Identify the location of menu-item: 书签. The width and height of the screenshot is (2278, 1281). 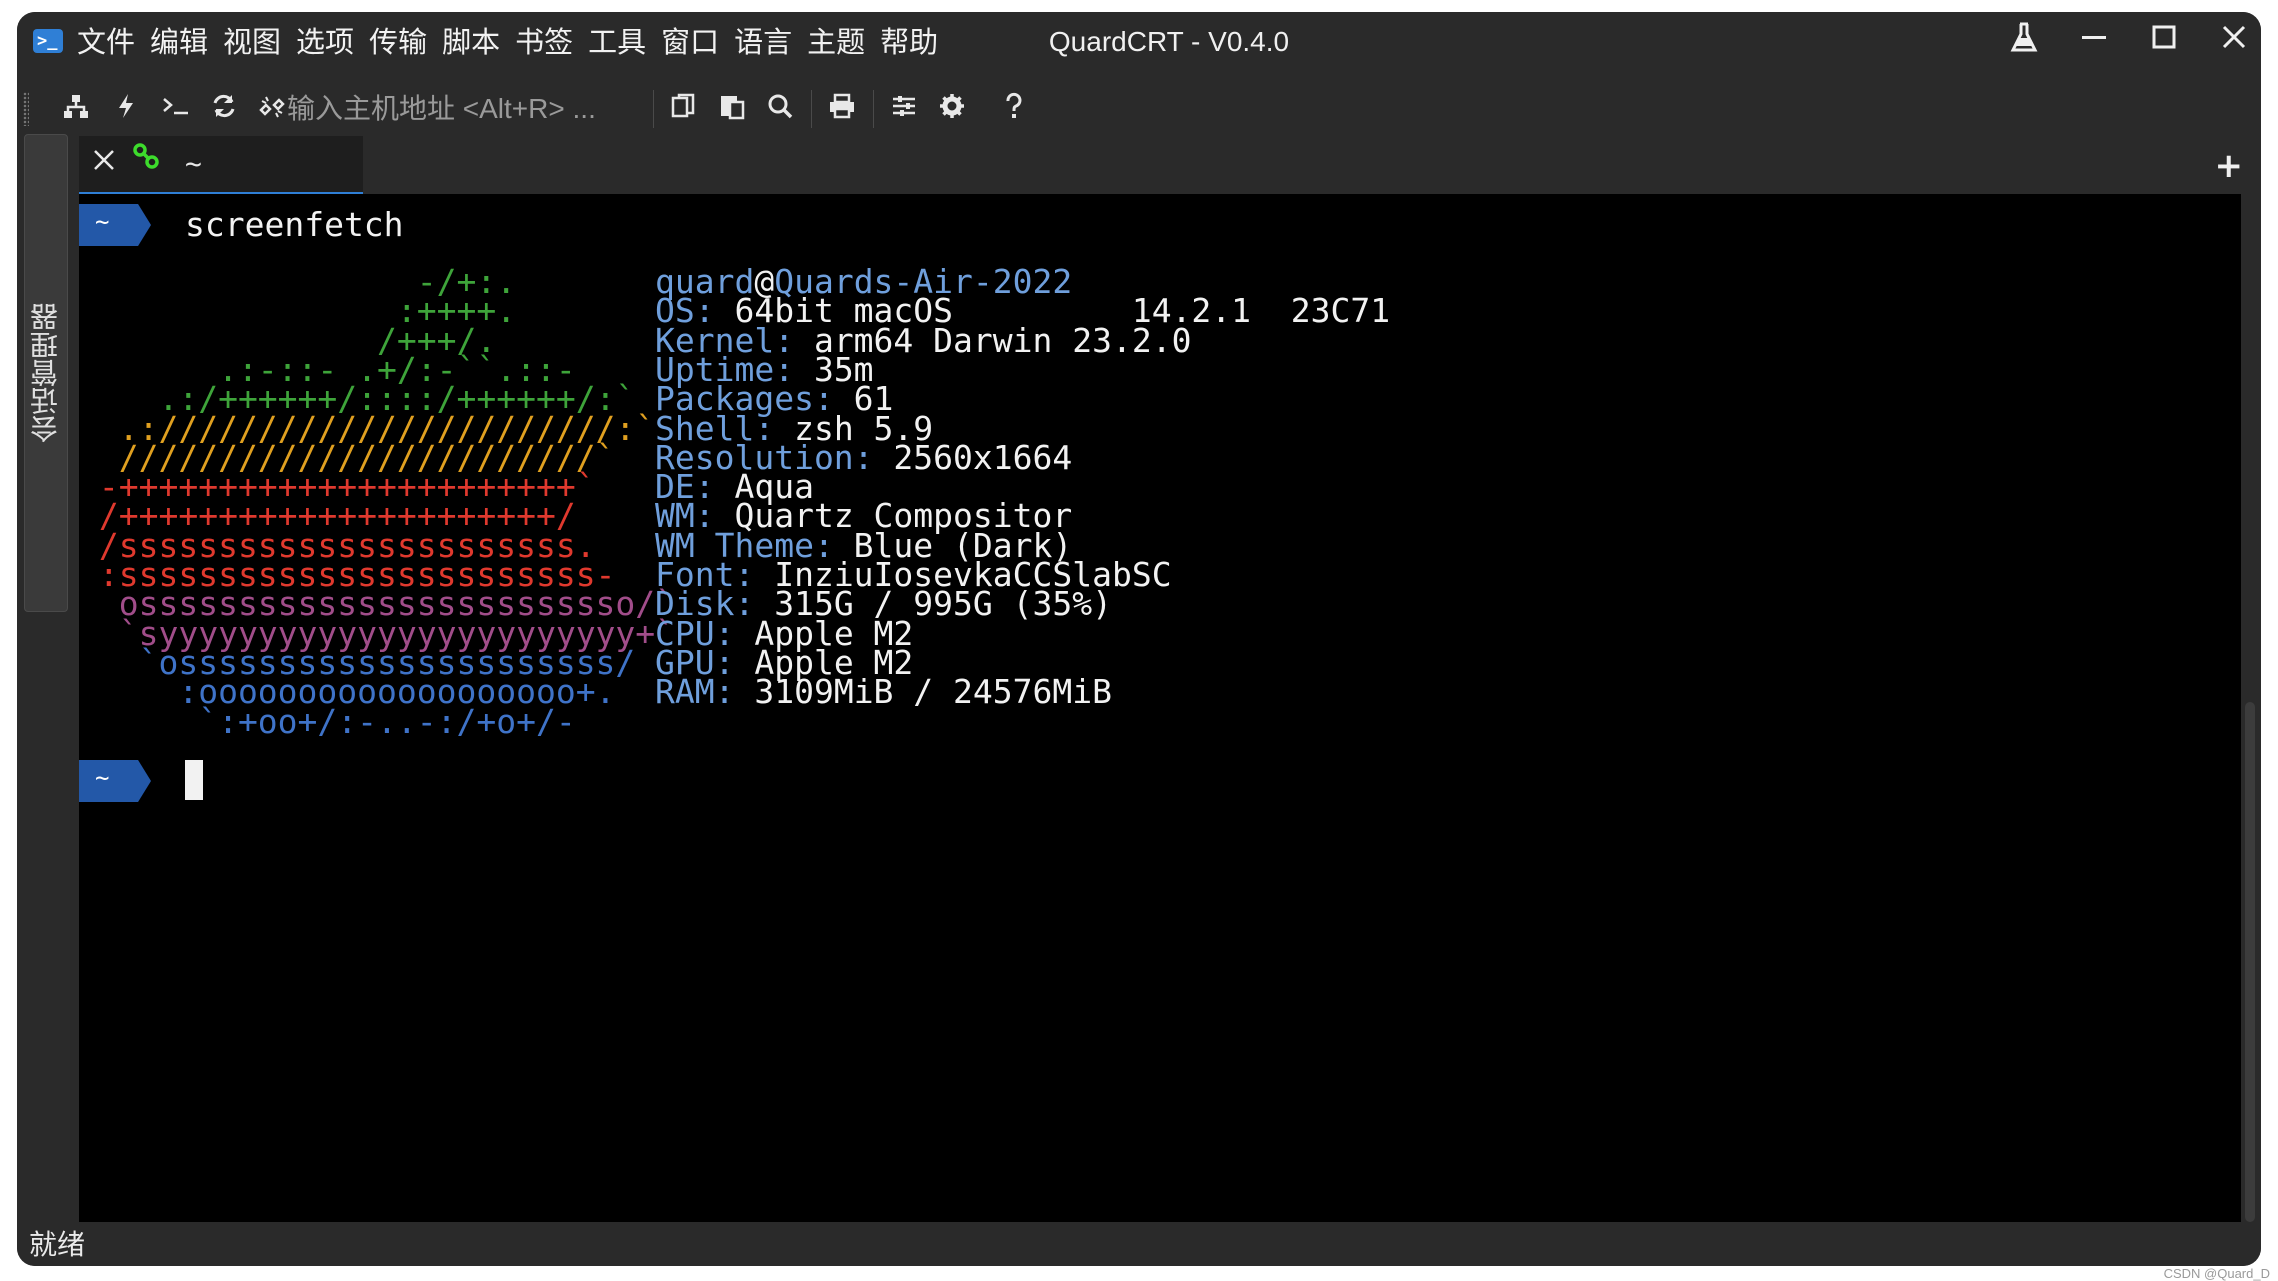
(544, 42).